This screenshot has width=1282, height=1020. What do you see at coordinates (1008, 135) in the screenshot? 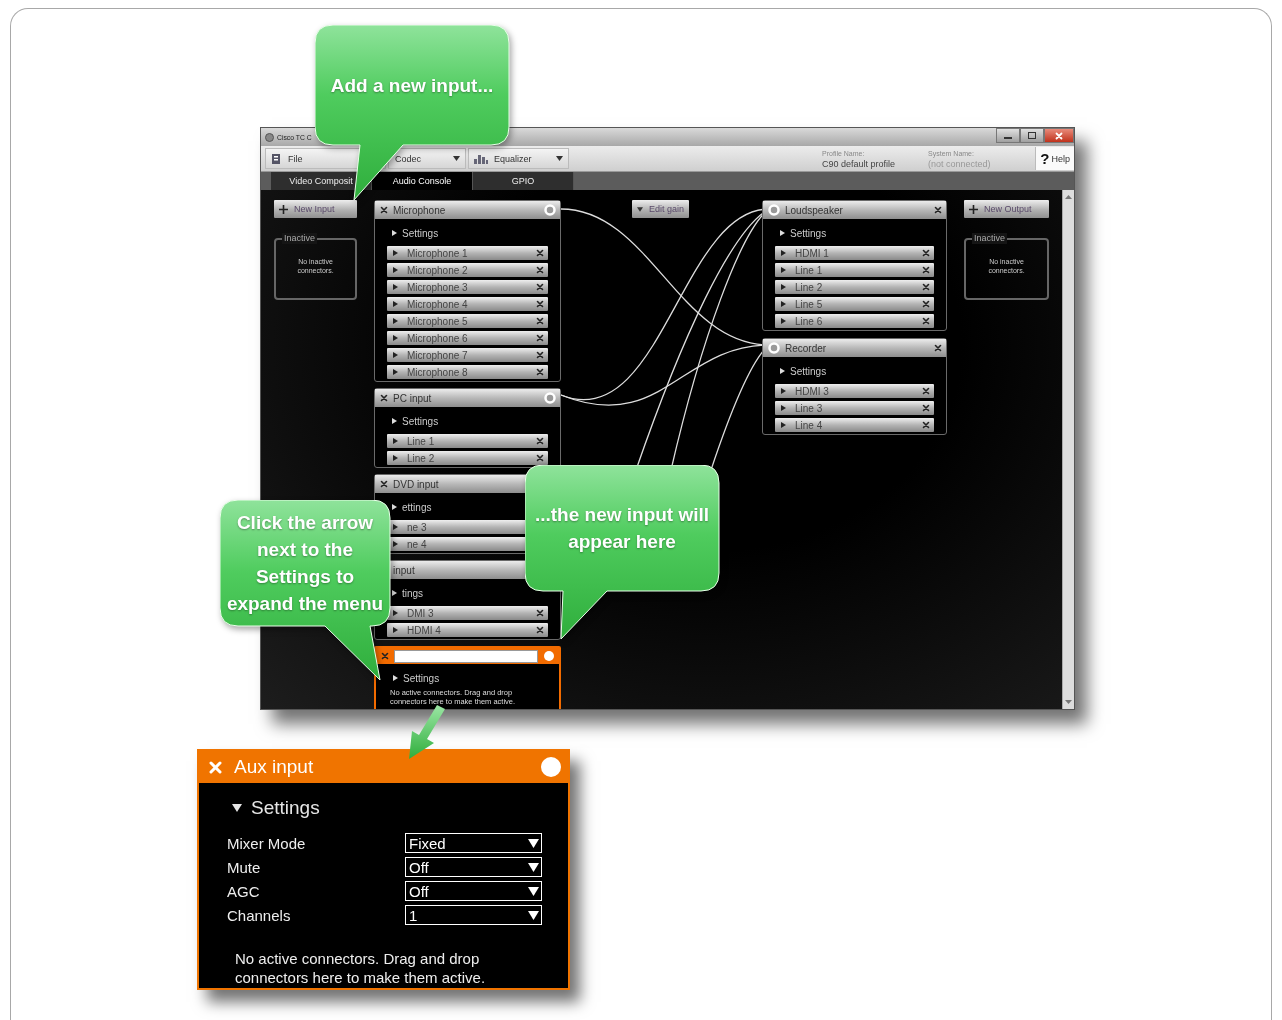
I see `minimize-button` at bounding box center [1008, 135].